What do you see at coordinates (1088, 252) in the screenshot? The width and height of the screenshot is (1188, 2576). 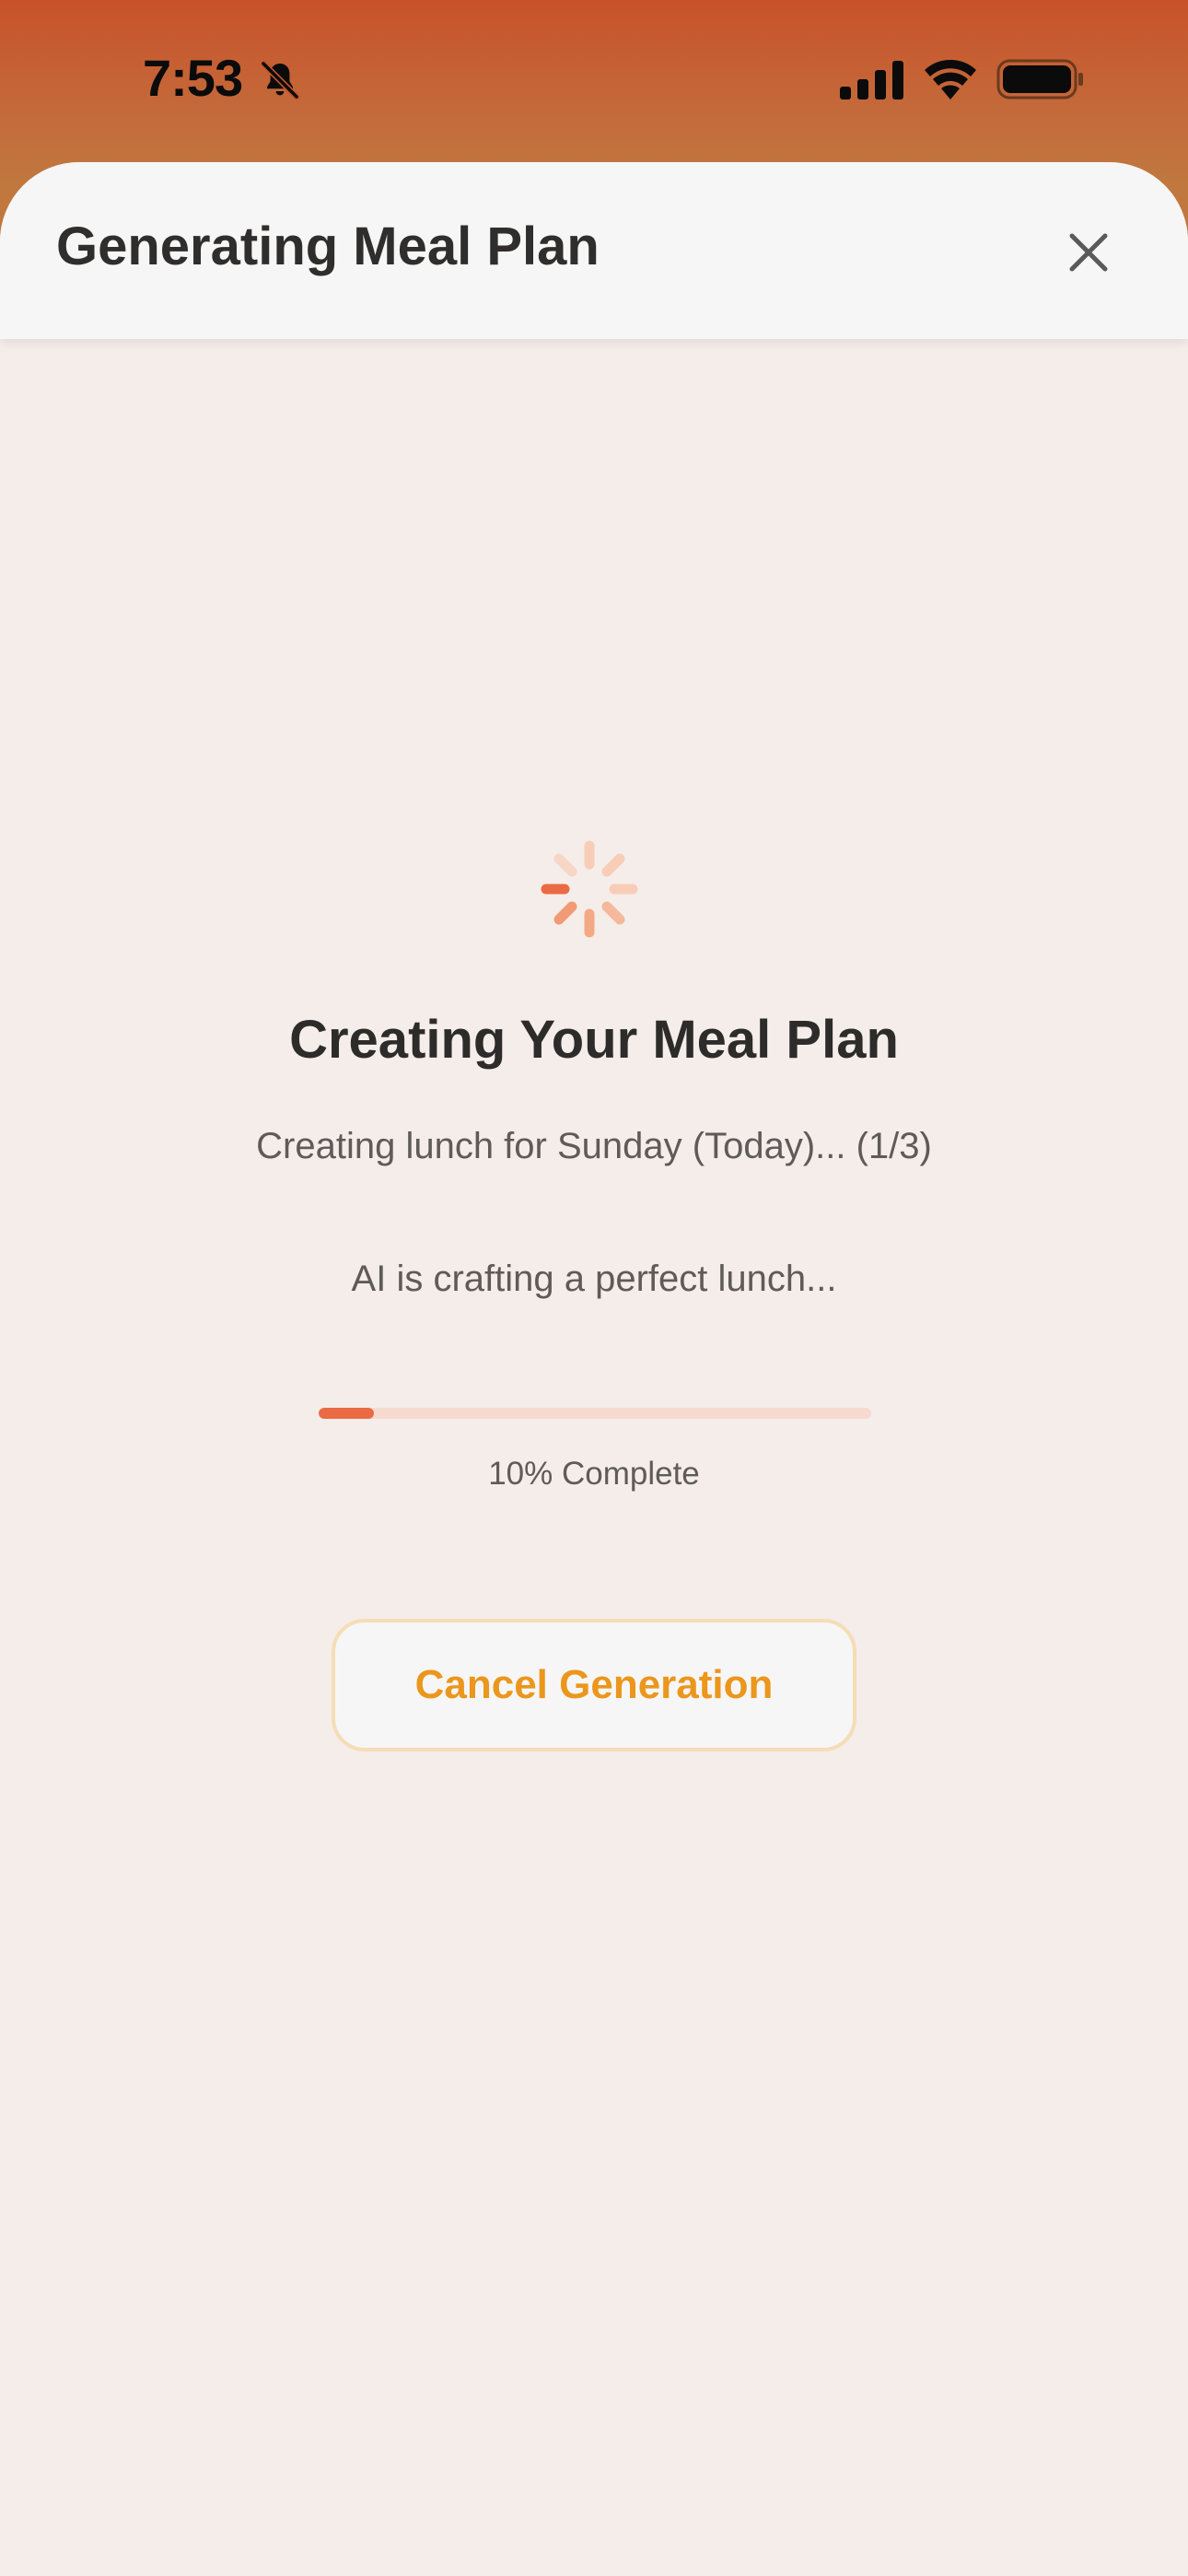 I see `close-icon` at bounding box center [1088, 252].